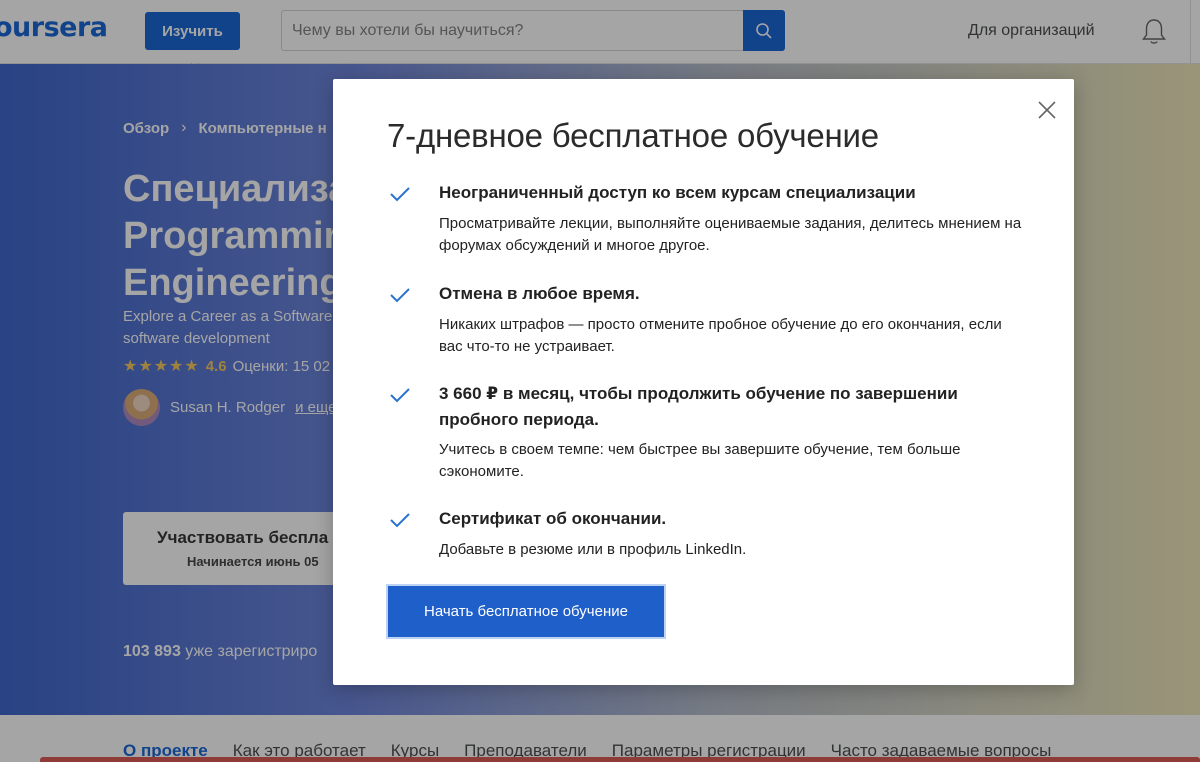 The width and height of the screenshot is (1200, 762). What do you see at coordinates (539, 293) in the screenshot?
I see `benefit-title: Отмена в любое время.` at bounding box center [539, 293].